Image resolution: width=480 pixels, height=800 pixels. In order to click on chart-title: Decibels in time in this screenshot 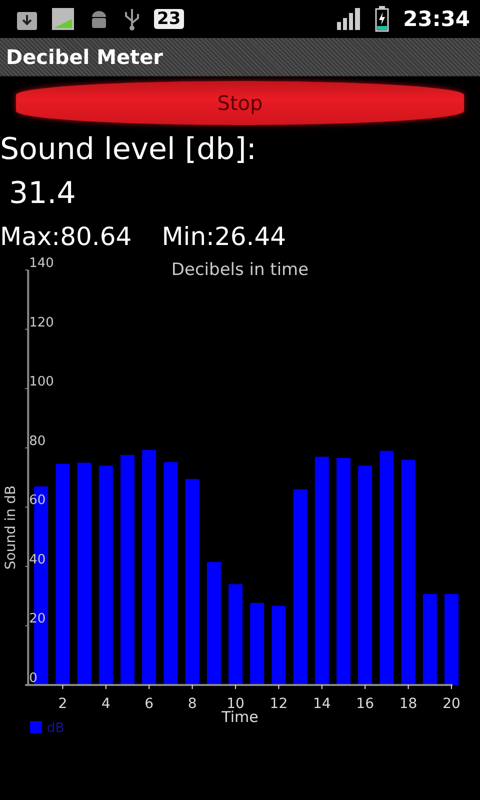, I will do `click(240, 270)`.